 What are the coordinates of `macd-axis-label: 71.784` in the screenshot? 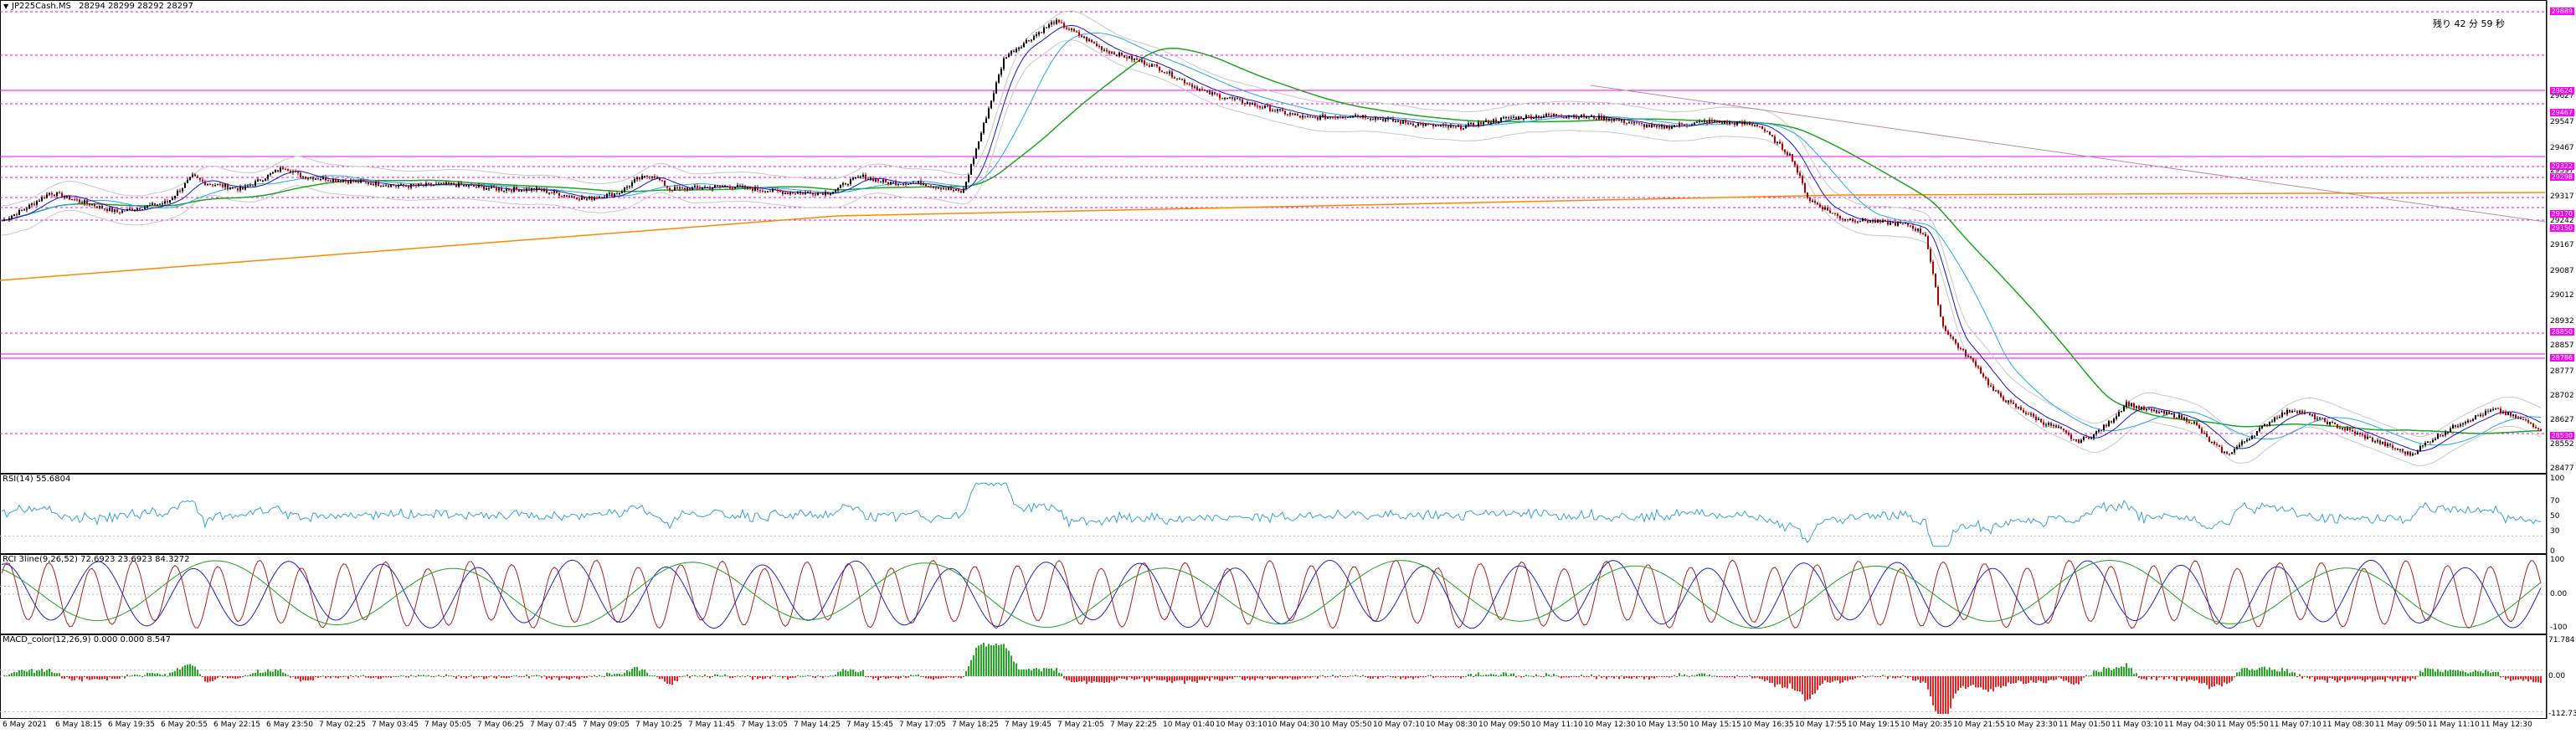 It's located at (2562, 640).